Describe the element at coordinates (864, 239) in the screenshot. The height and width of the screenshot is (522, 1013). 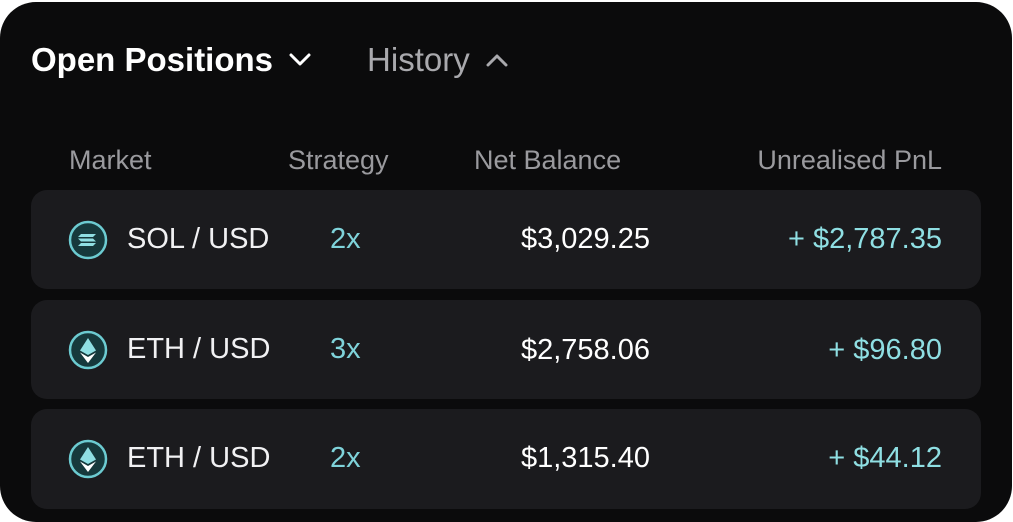
I see `unrealised-pnl-value: + $2,787.35` at that location.